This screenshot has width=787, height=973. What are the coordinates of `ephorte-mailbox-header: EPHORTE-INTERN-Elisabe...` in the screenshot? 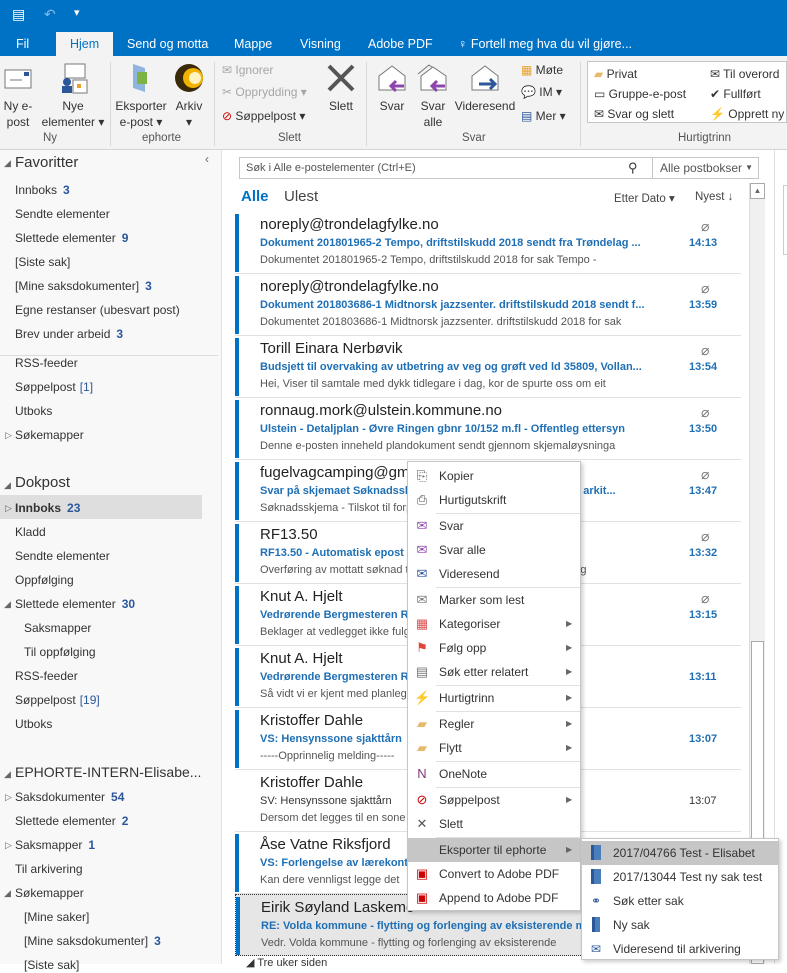 It's located at (108, 772).